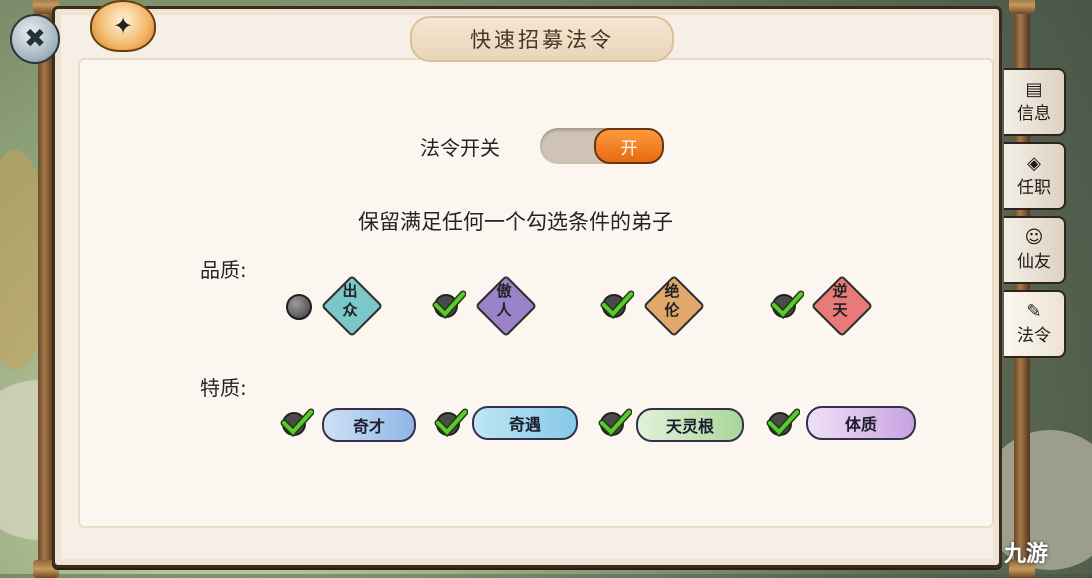 The width and height of the screenshot is (1092, 578). I want to click on trait-tag-text: 体质, so click(860, 424).